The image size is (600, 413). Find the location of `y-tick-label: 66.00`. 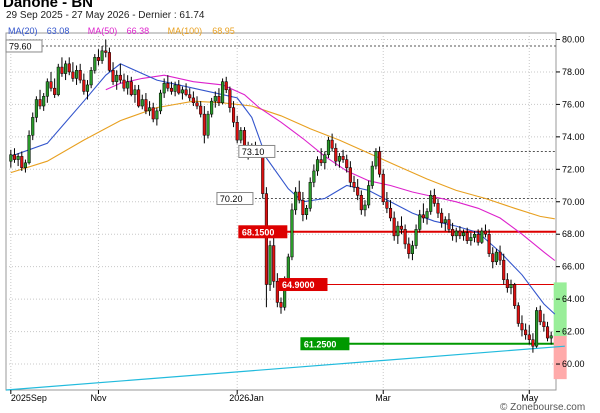

y-tick-label: 66.00 is located at coordinates (573, 267).